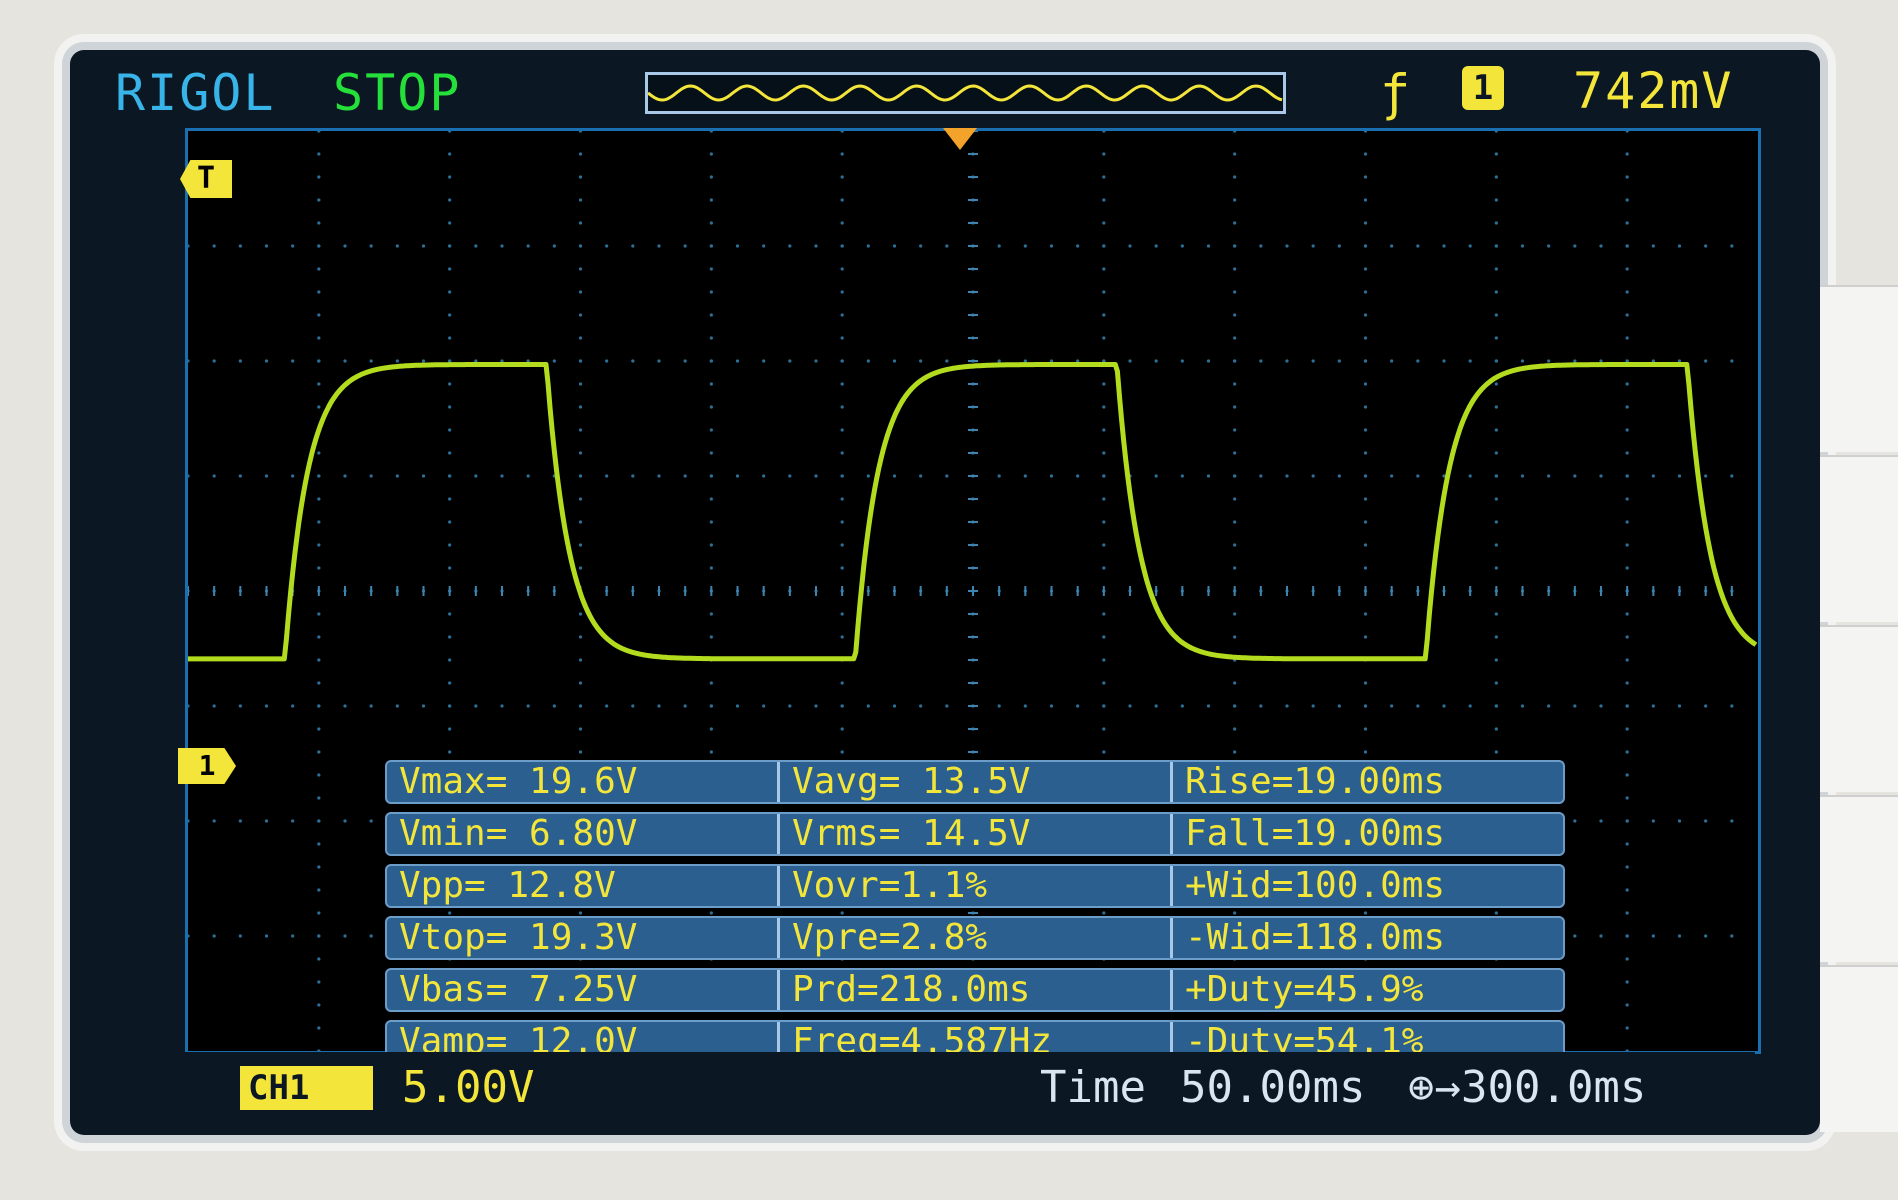 This screenshot has width=1898, height=1200. What do you see at coordinates (1366, 938) in the screenshot?
I see `measurement-neg-width: -Wid=118.0ms` at bounding box center [1366, 938].